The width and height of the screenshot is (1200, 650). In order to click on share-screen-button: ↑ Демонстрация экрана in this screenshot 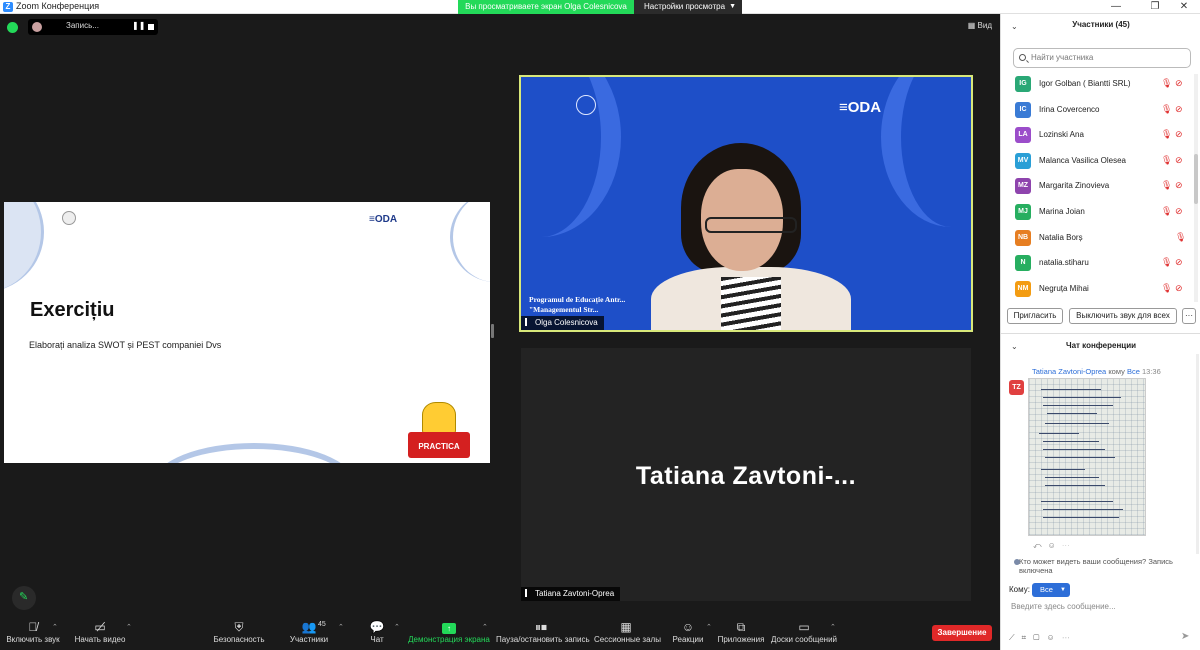, I will do `click(449, 634)`.